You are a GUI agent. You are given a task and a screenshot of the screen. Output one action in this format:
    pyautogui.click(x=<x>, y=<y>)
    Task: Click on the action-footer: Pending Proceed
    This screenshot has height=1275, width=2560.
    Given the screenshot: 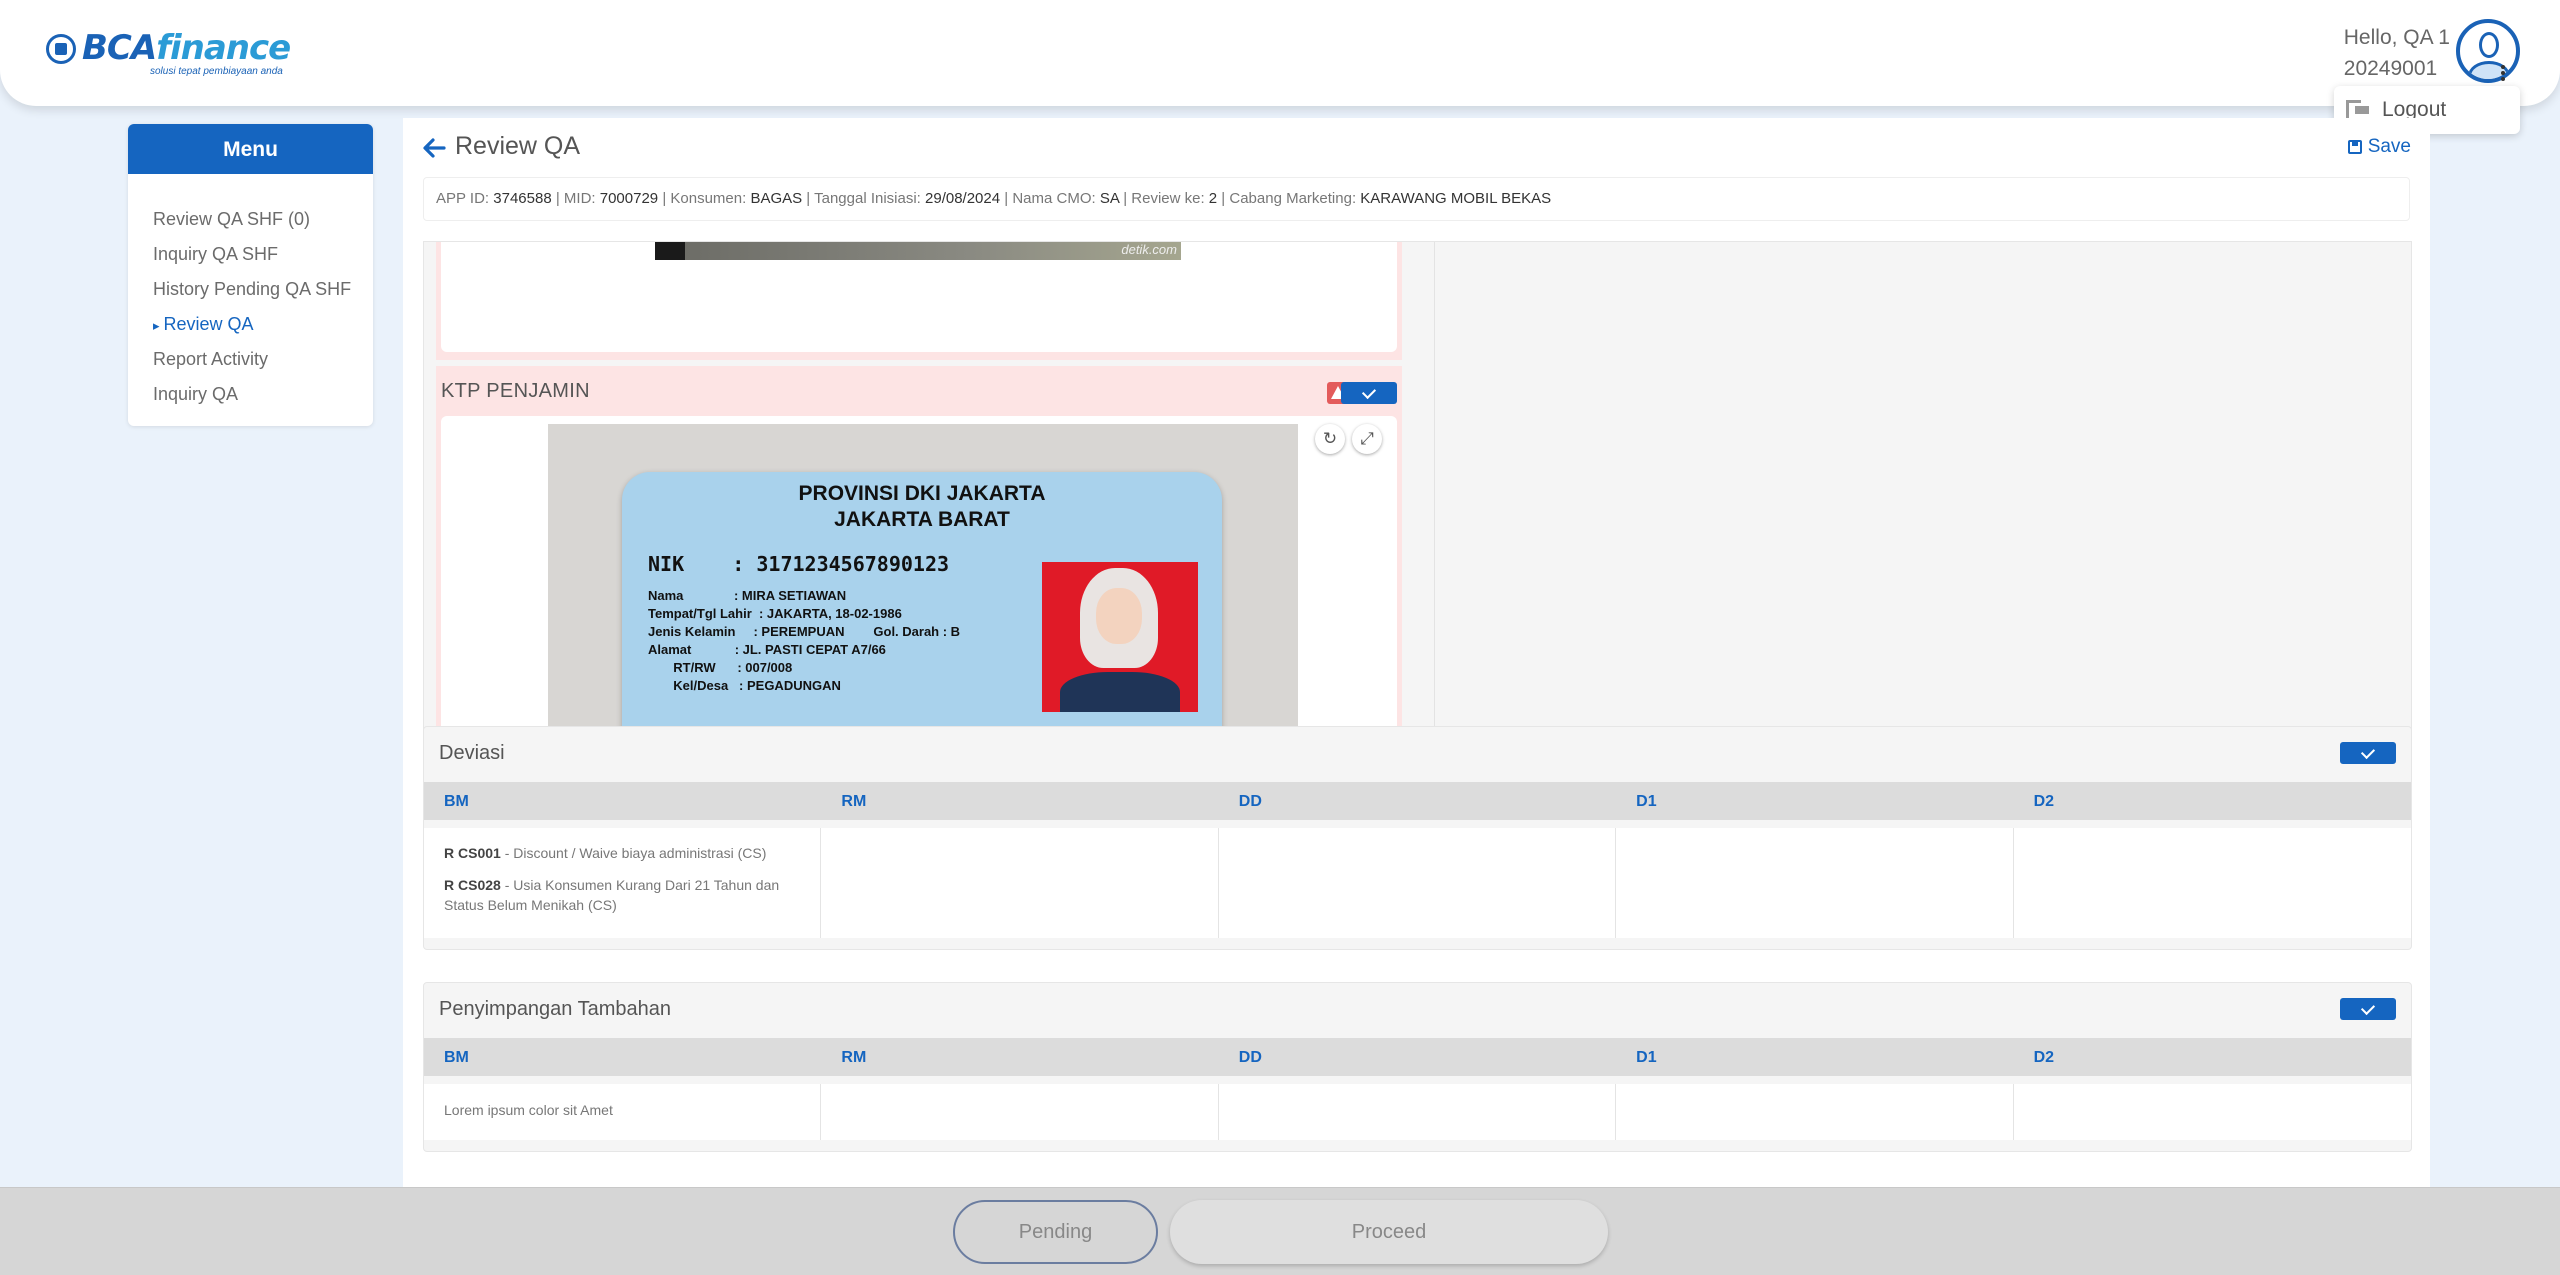 What is the action you would take?
    pyautogui.click(x=1280, y=1231)
    